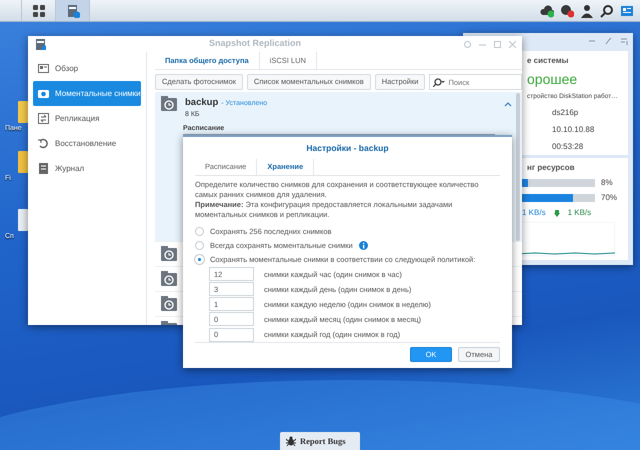 The width and height of the screenshot is (640, 450). Describe the element at coordinates (87, 118) in the screenshot. I see `sidebar-item: Репликация` at that location.